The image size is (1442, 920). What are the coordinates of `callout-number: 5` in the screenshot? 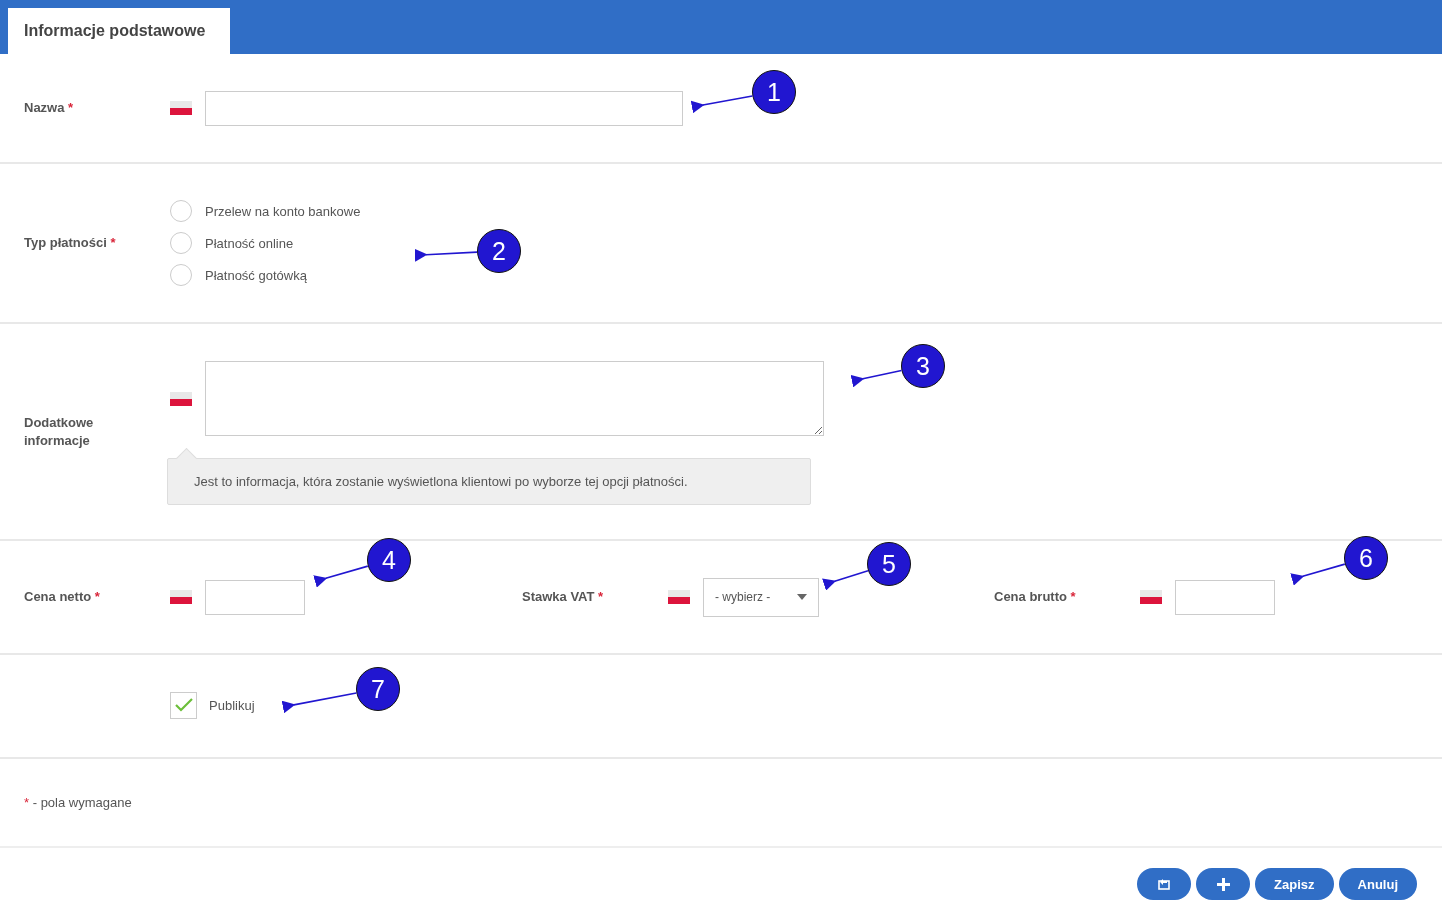 It's located at (889, 564).